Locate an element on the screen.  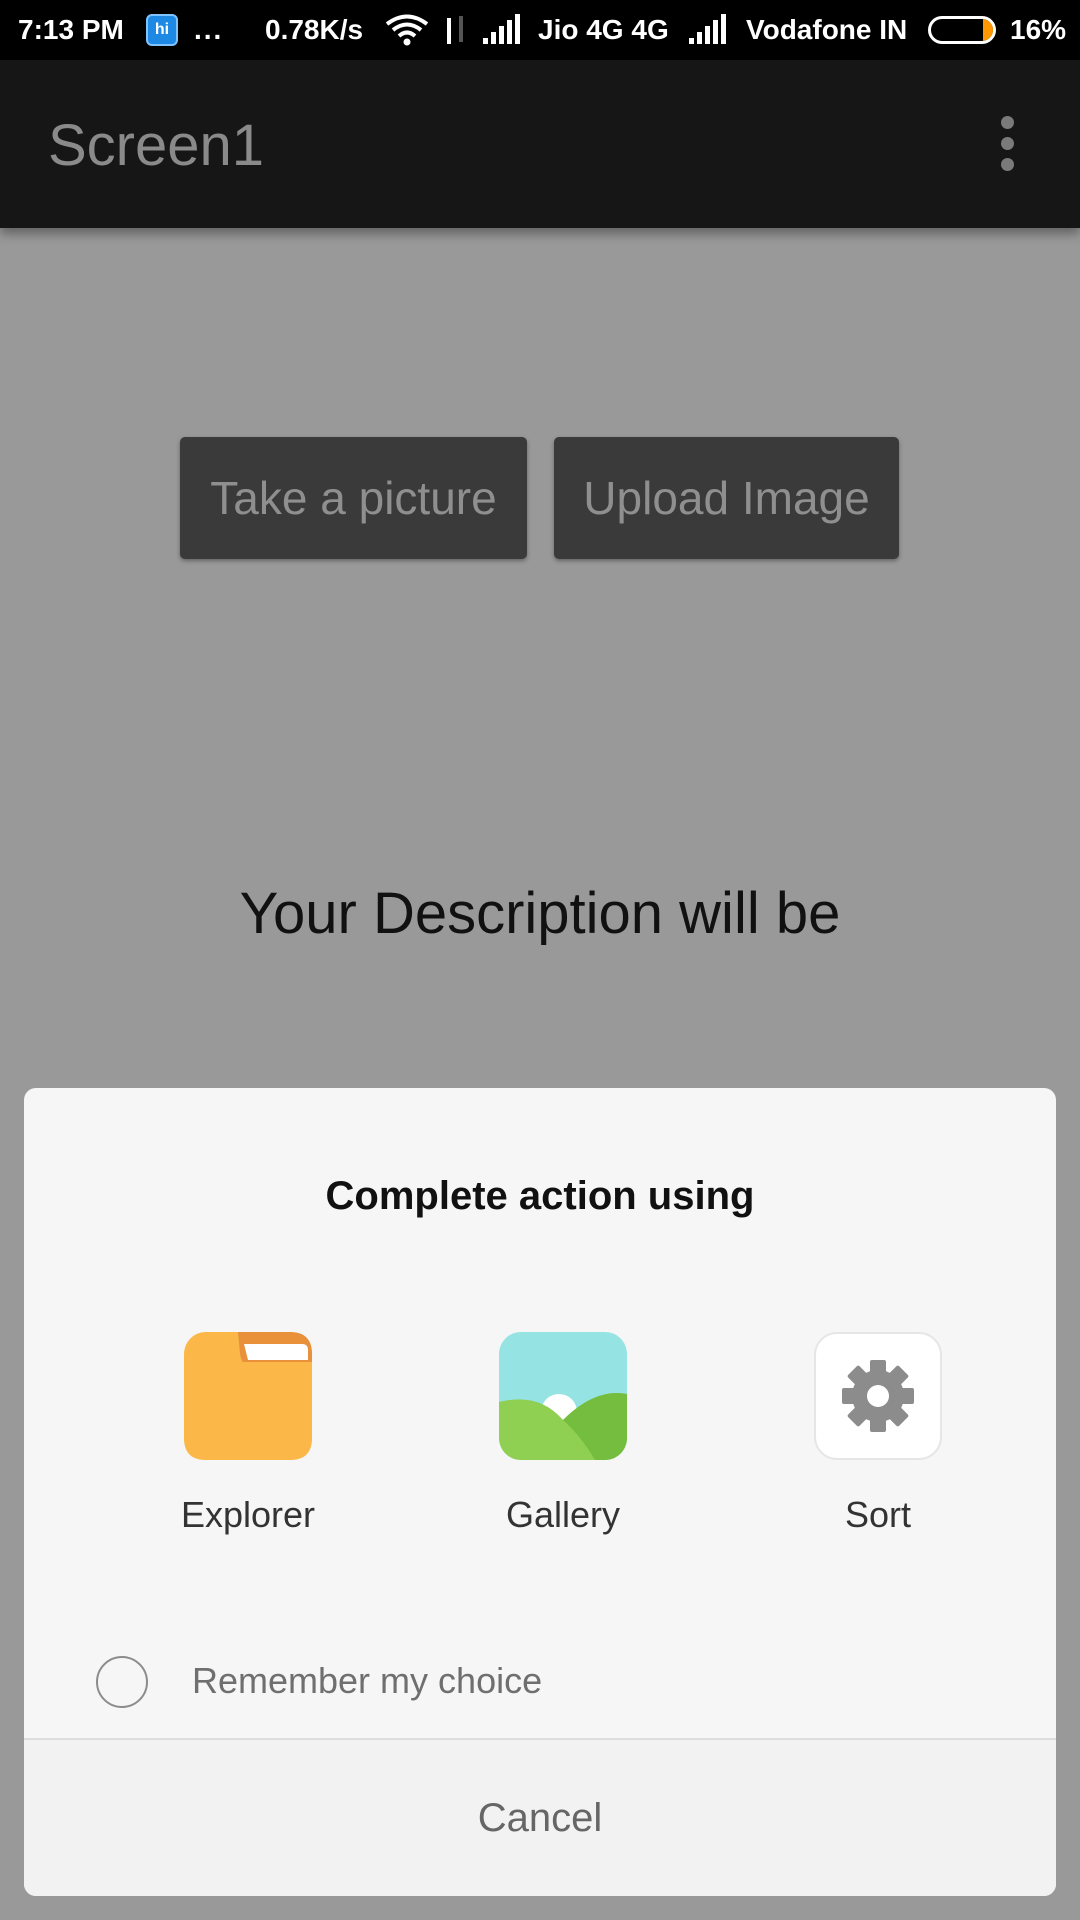
hi-notification-icon: hi is located at coordinates (162, 30).